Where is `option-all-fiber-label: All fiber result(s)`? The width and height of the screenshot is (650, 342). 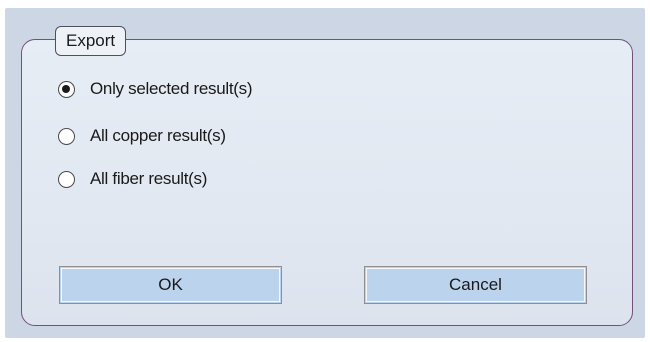
option-all-fiber-label: All fiber result(s) is located at coordinates (149, 178).